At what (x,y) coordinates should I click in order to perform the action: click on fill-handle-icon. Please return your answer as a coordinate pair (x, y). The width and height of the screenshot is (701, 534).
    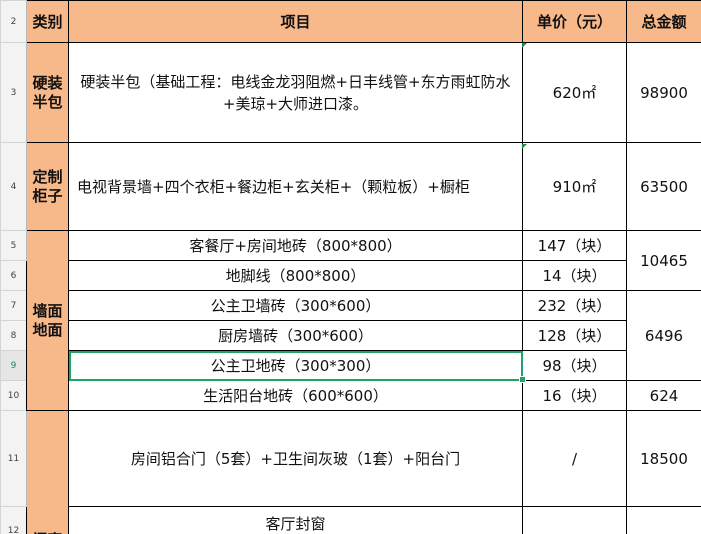
    Looking at the image, I should click on (522, 379).